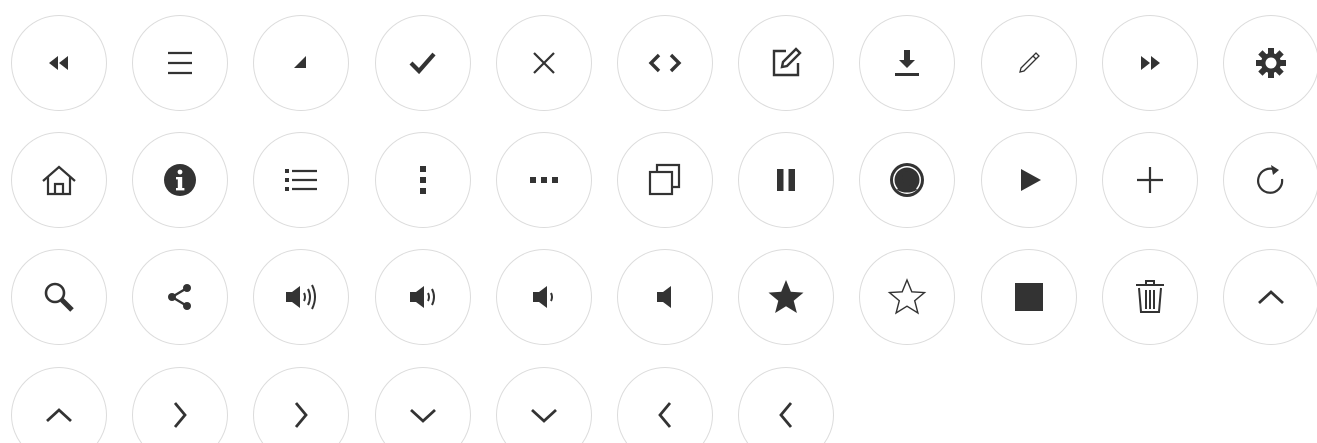  I want to click on star-outline-icon, so click(907, 297).